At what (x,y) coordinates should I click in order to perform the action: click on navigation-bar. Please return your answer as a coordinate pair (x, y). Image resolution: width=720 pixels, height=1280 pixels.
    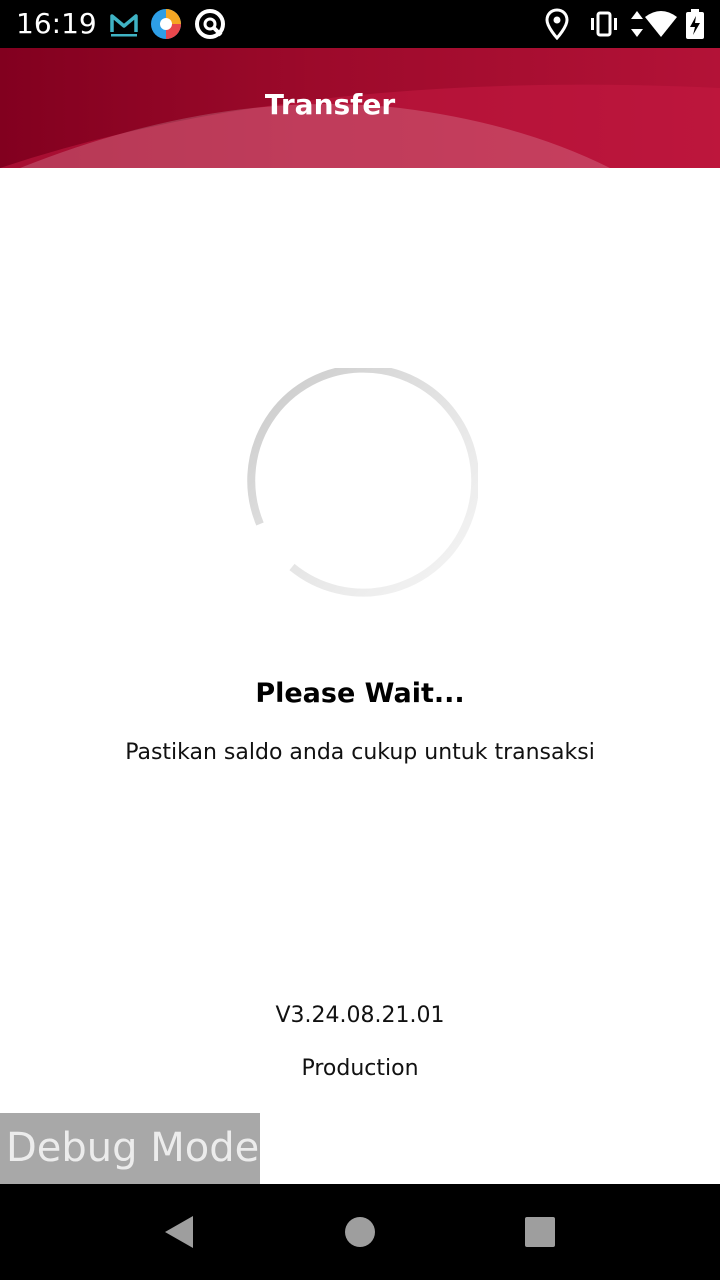
    Looking at the image, I should click on (360, 1232).